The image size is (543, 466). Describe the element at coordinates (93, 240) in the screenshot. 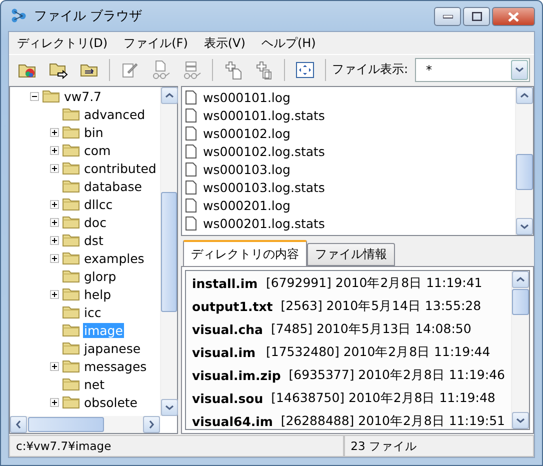

I see `tree-item: dst` at that location.